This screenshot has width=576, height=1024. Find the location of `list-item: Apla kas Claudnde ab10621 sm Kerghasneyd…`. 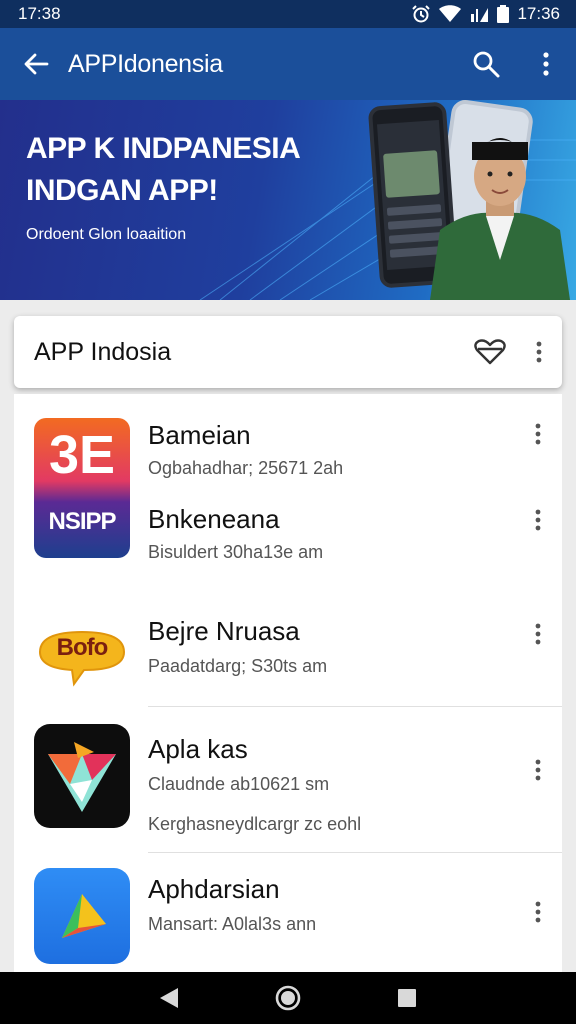

list-item: Apla kas Claudnde ab10621 sm Kerghasneyd… is located at coordinates (288, 780).